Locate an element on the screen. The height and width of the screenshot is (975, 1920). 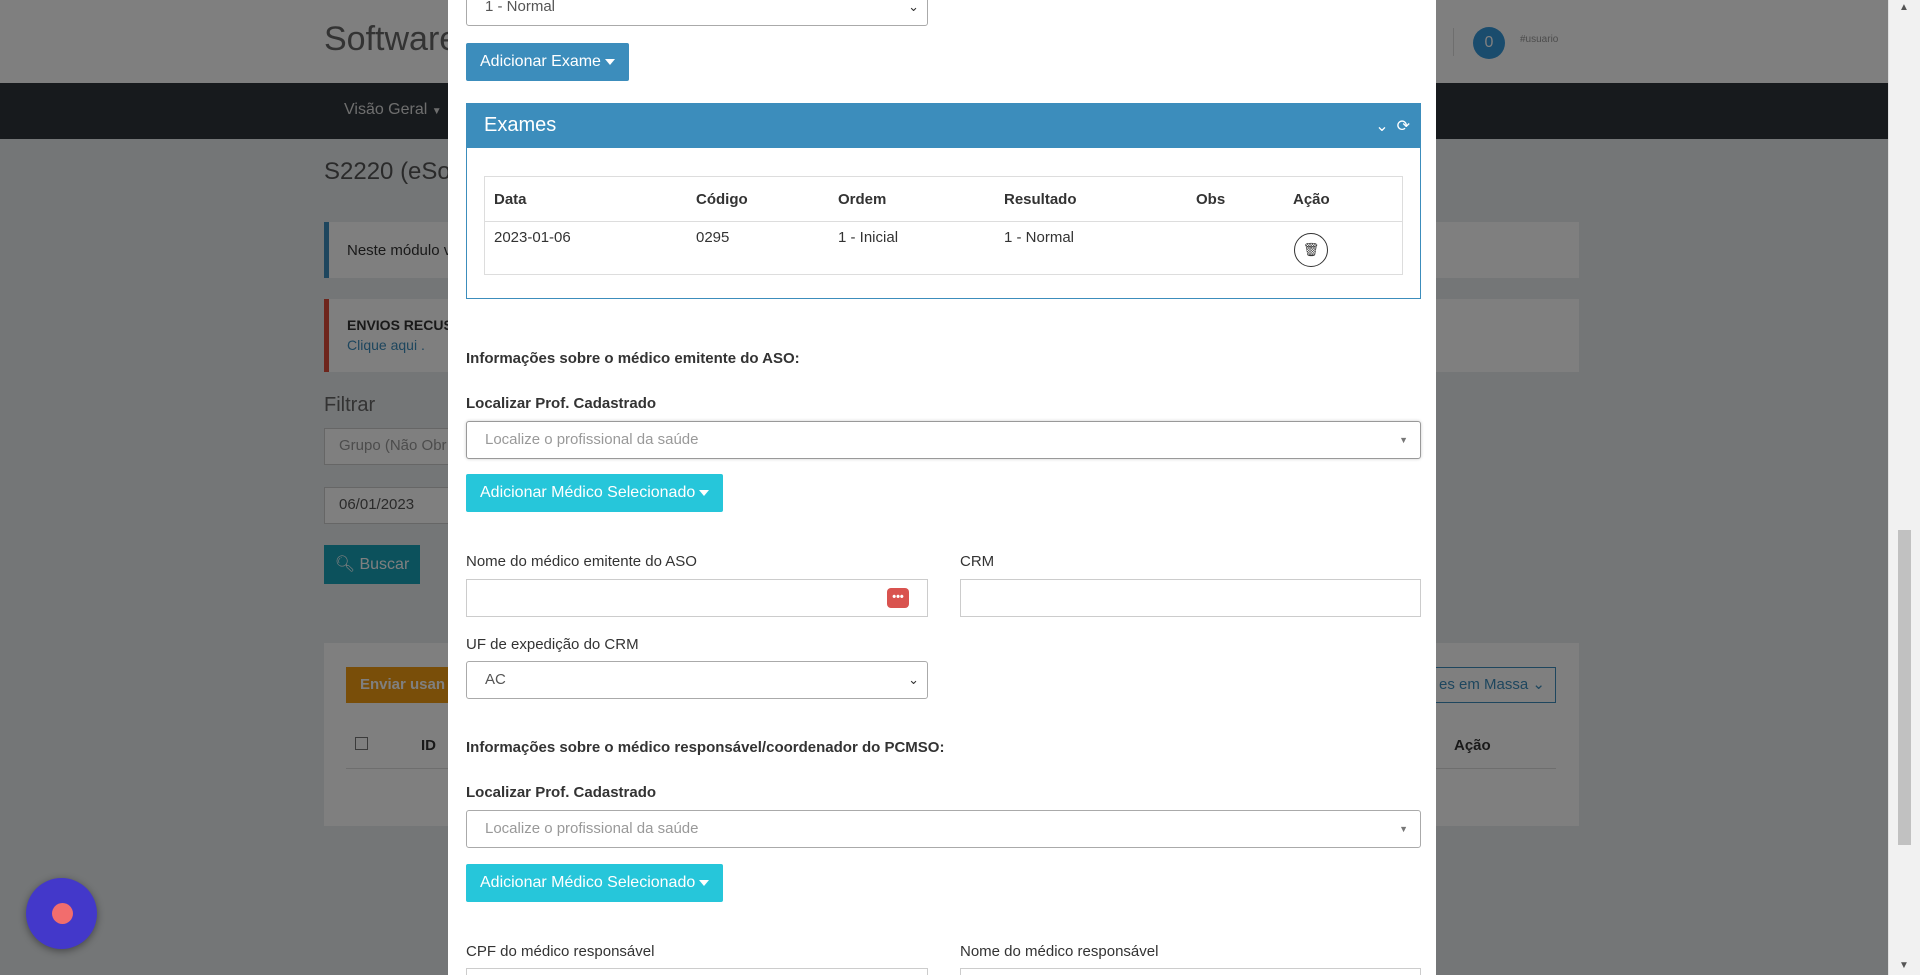
add-coordinator-doctor-button: Adicionar Médico Selecionado is located at coordinates (595, 883).